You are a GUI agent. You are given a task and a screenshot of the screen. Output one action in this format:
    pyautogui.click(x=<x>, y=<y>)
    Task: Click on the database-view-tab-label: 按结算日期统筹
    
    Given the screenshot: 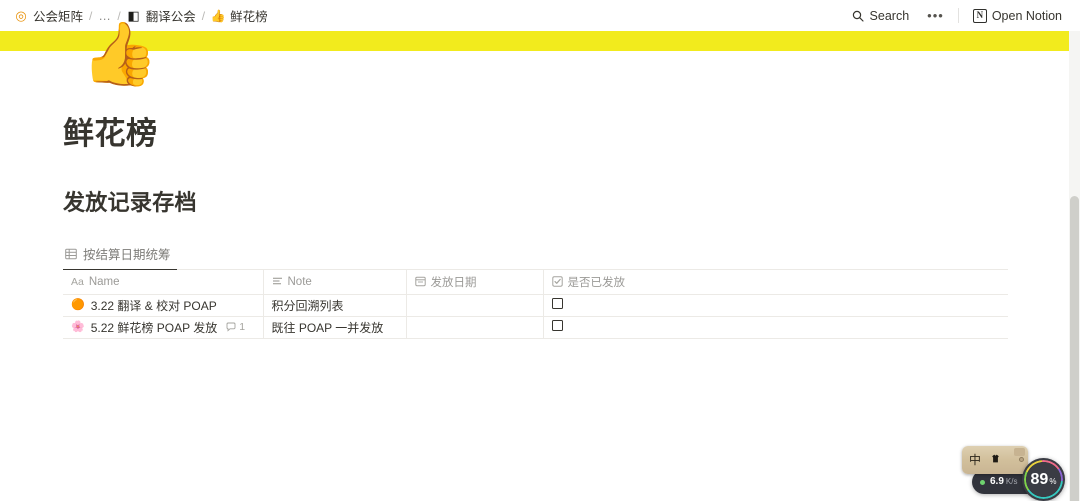 What is the action you would take?
    pyautogui.click(x=127, y=255)
    